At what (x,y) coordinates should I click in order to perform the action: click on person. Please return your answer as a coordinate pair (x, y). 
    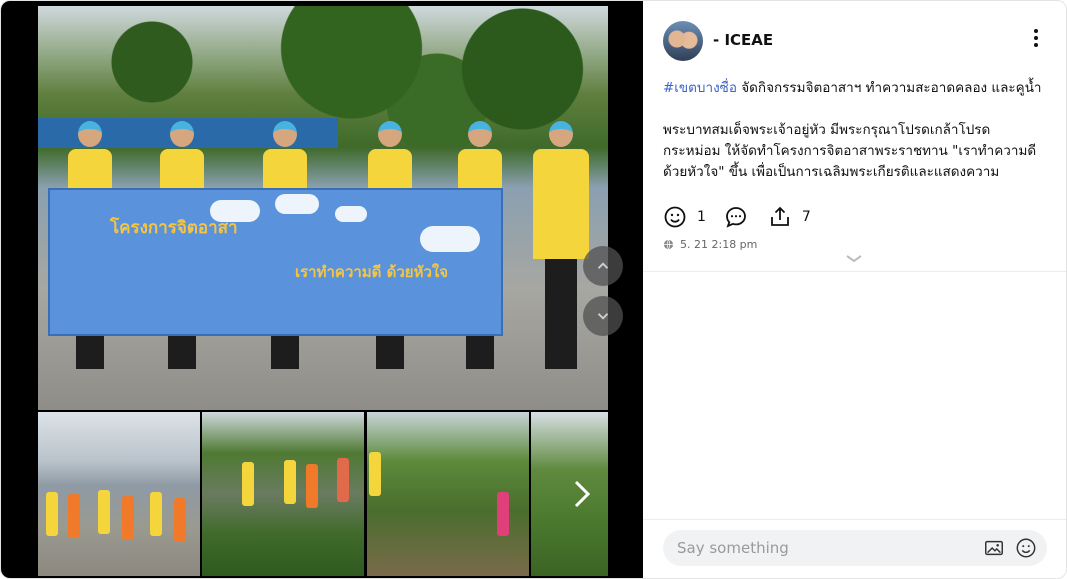
    Looking at the image, I should click on (561, 251).